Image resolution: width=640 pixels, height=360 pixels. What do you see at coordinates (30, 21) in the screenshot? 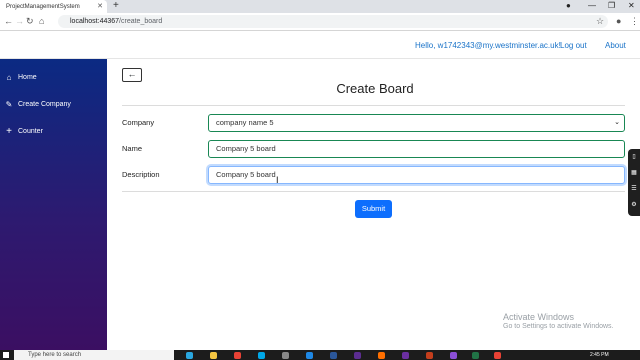
I see `reload-icon: ↻` at bounding box center [30, 21].